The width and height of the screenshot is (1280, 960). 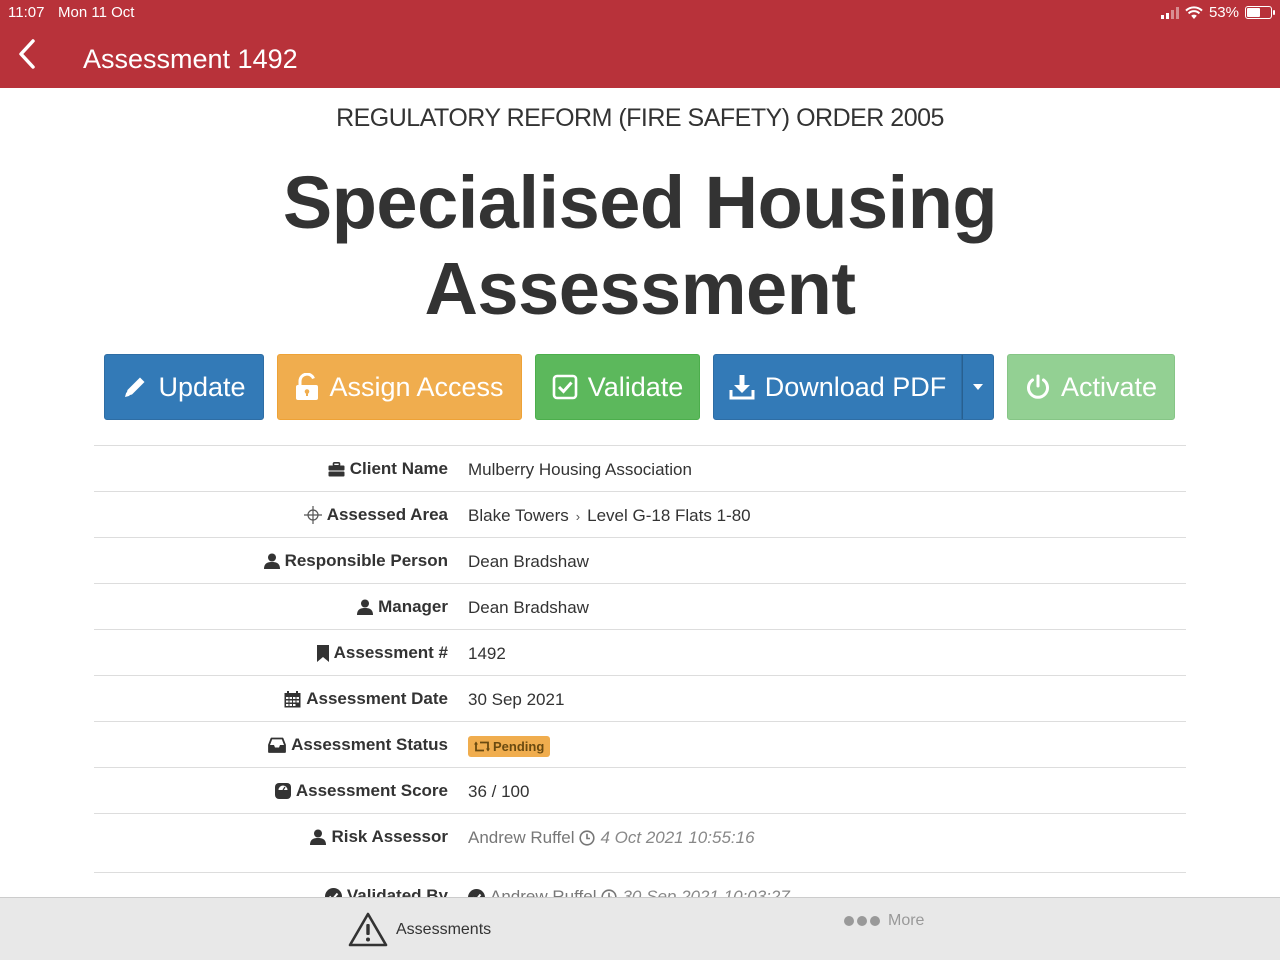 I want to click on table-row-assessment-date: Assessment Date 30 Sep 2021, so click(x=640, y=698).